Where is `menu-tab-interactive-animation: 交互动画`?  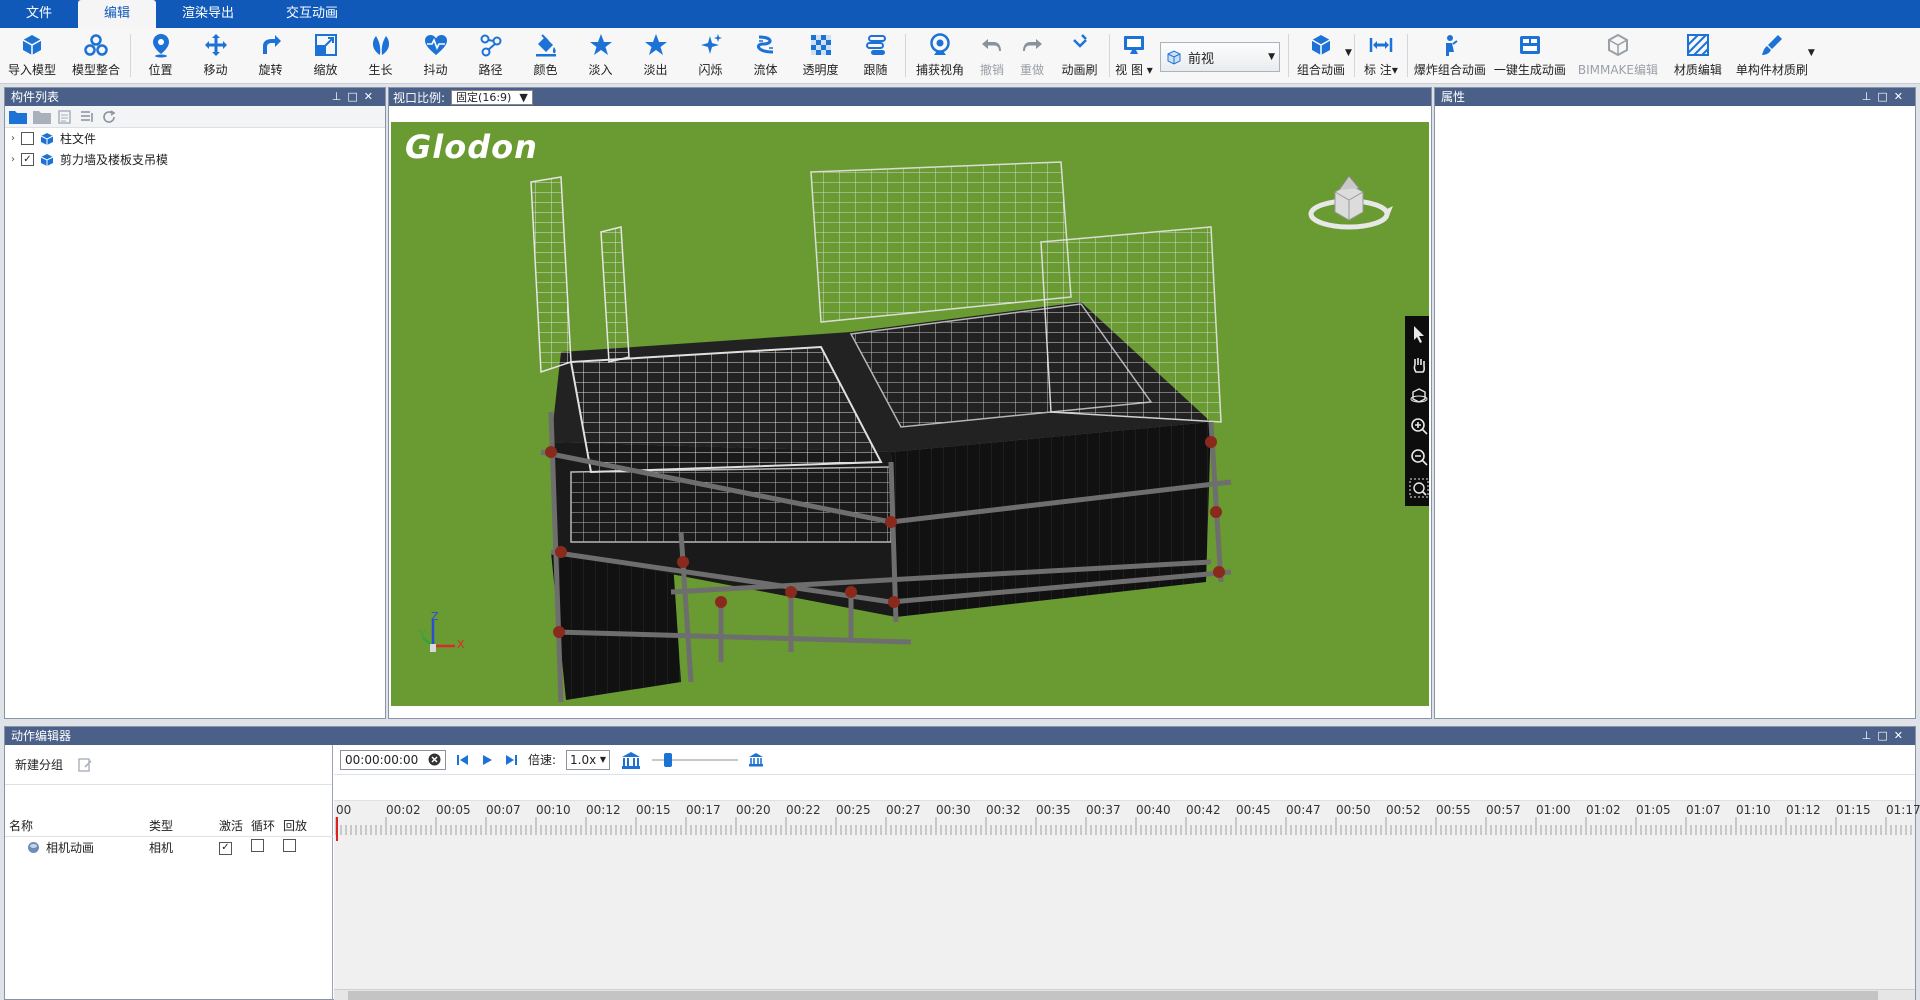 menu-tab-interactive-animation: 交互动画 is located at coordinates (312, 14).